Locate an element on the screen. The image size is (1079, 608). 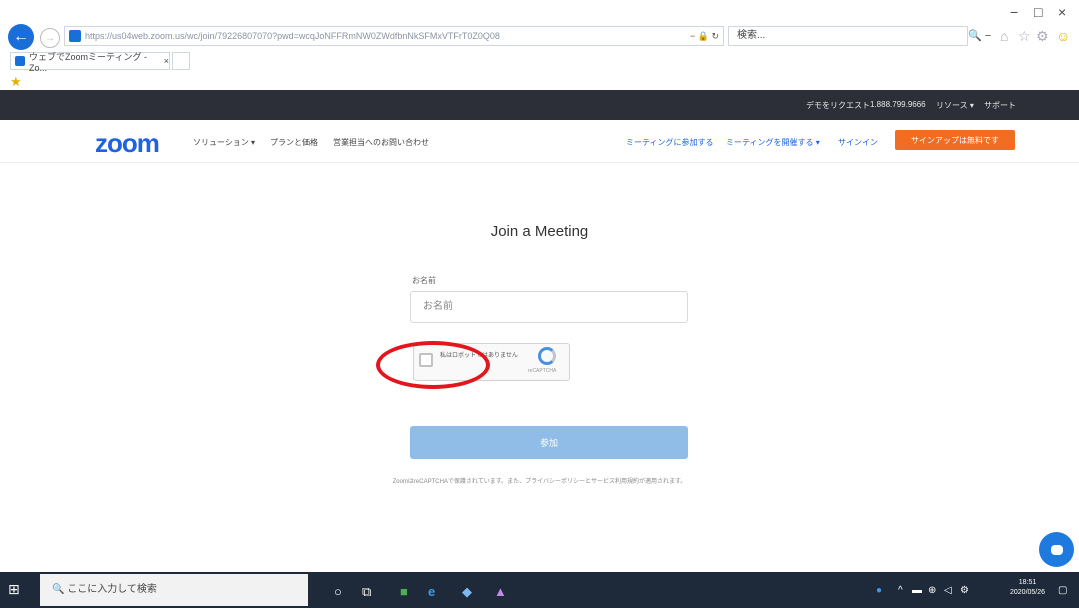
nav-join-meeting: ミーティングに参加する is located at coordinates (670, 142).